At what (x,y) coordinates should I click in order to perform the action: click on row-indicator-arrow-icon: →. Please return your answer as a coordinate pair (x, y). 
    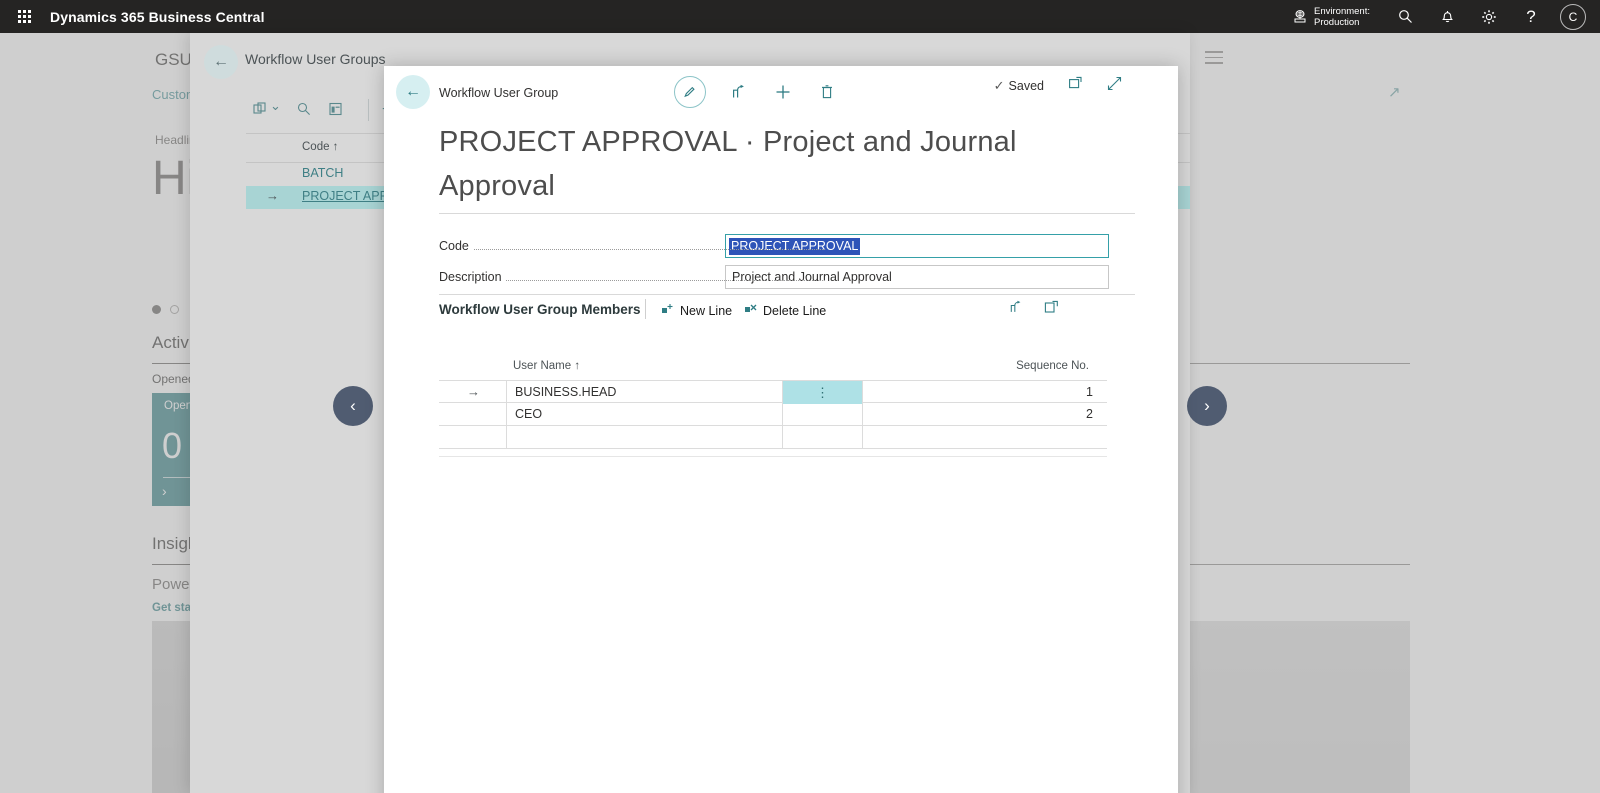
    Looking at the image, I should click on (272, 195).